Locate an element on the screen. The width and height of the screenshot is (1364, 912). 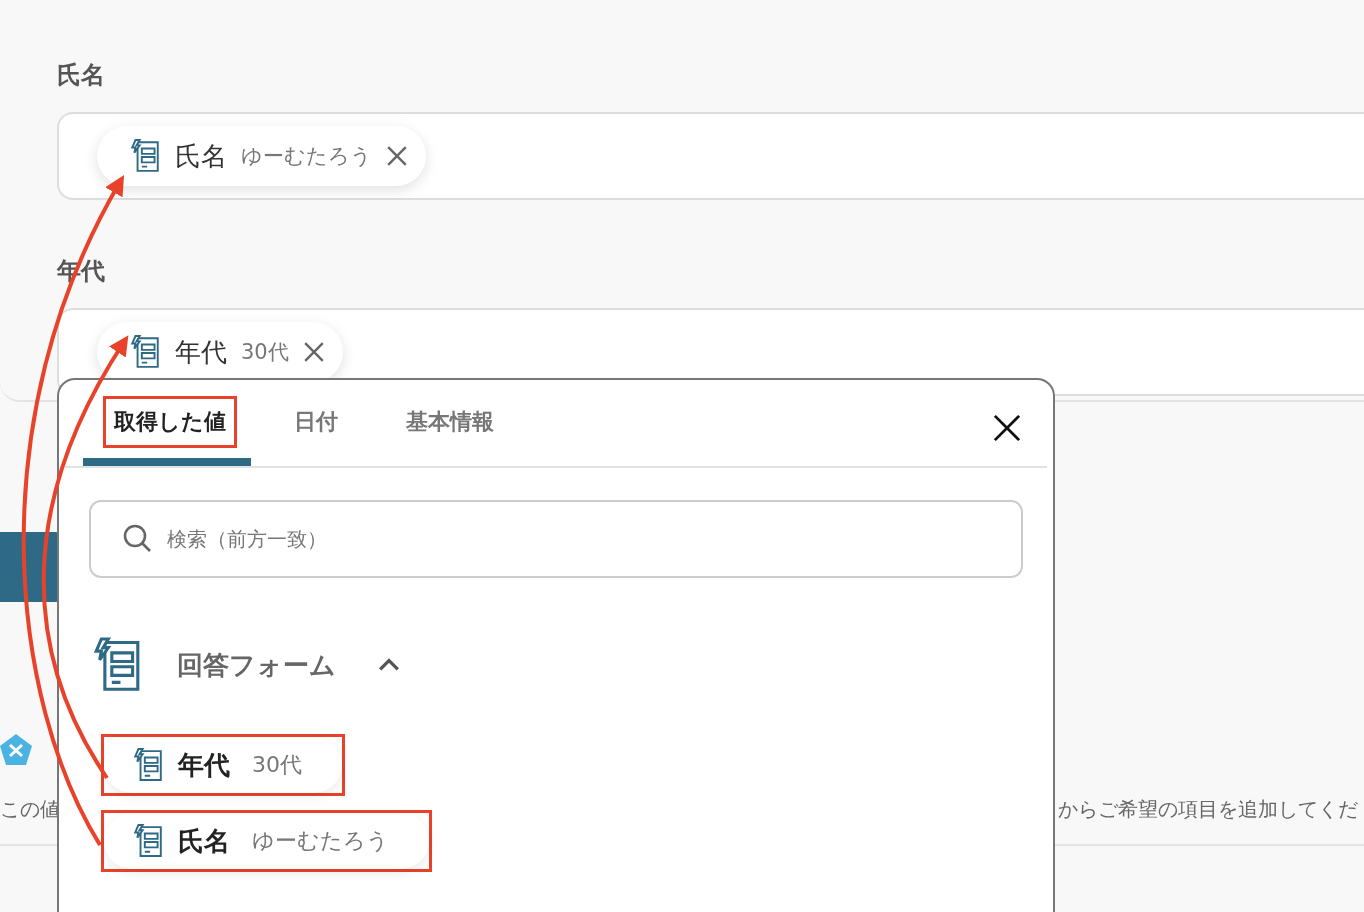
list-item: 年代 30代 is located at coordinates (223, 765).